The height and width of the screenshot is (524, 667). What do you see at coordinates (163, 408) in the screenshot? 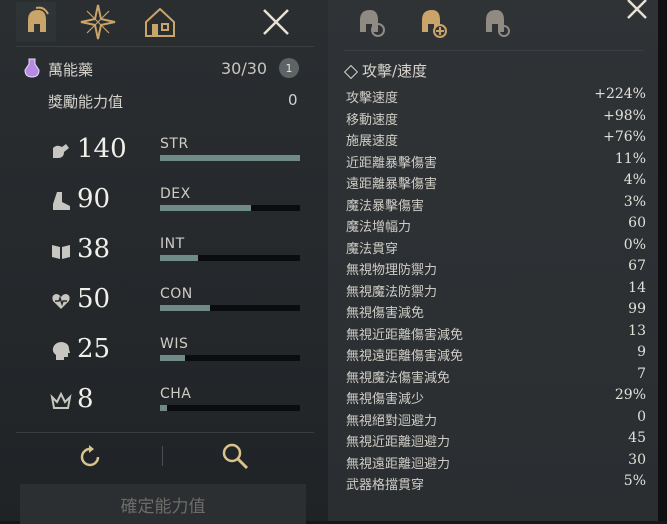
I see `stat-bar-cha-fill` at bounding box center [163, 408].